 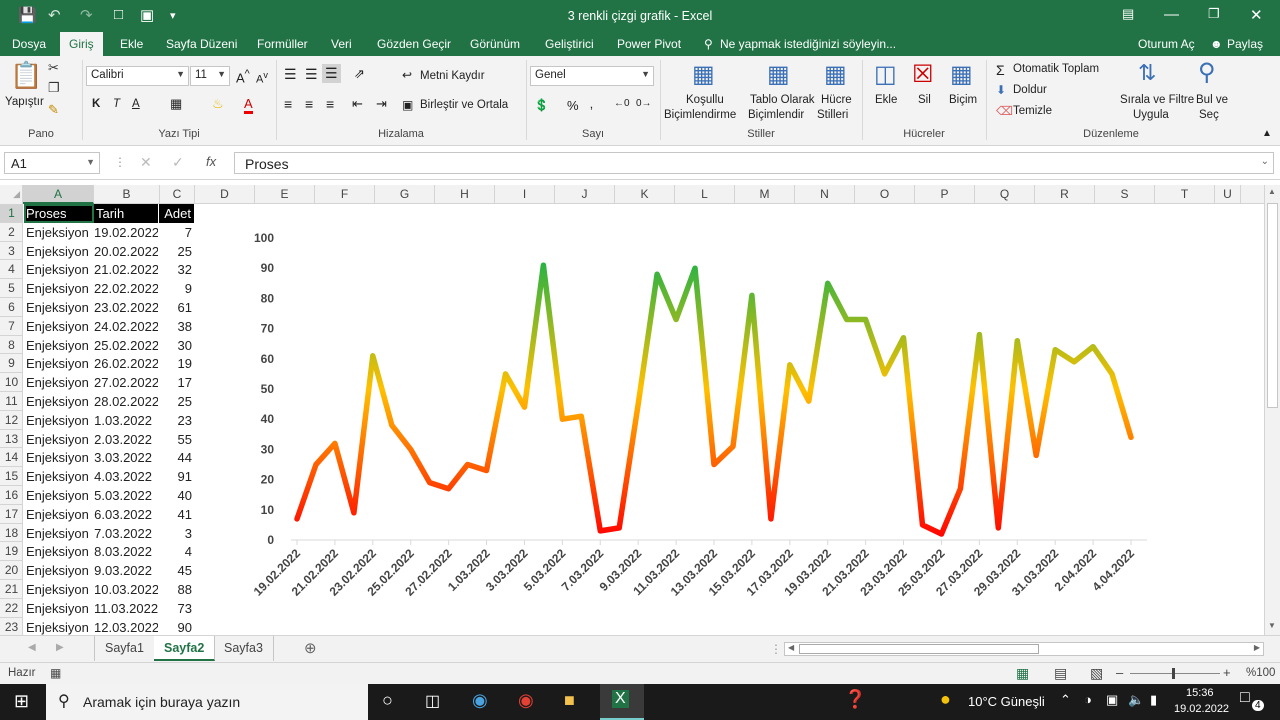 I want to click on prev-sheet-icon: ◀, so click(x=32, y=647).